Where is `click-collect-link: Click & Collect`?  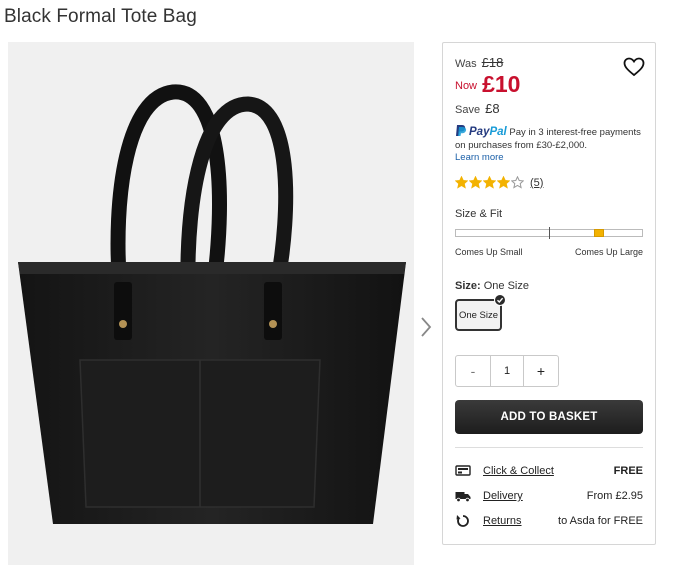 click-collect-link: Click & Collect is located at coordinates (518, 471).